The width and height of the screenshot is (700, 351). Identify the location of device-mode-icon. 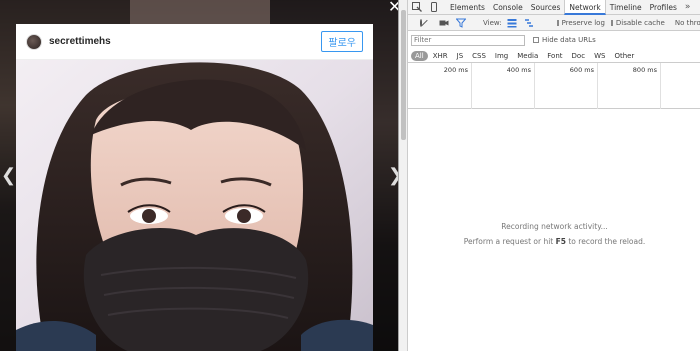
(434, 7).